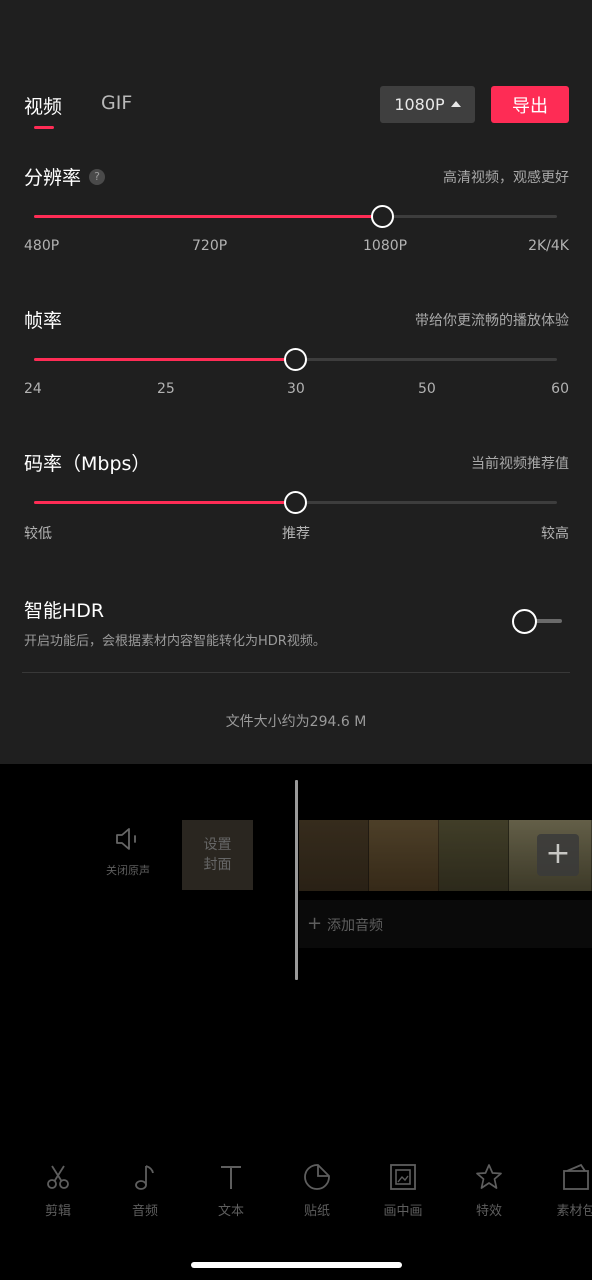 The height and width of the screenshot is (1280, 592). Describe the element at coordinates (296, 672) in the screenshot. I see `divider` at that location.